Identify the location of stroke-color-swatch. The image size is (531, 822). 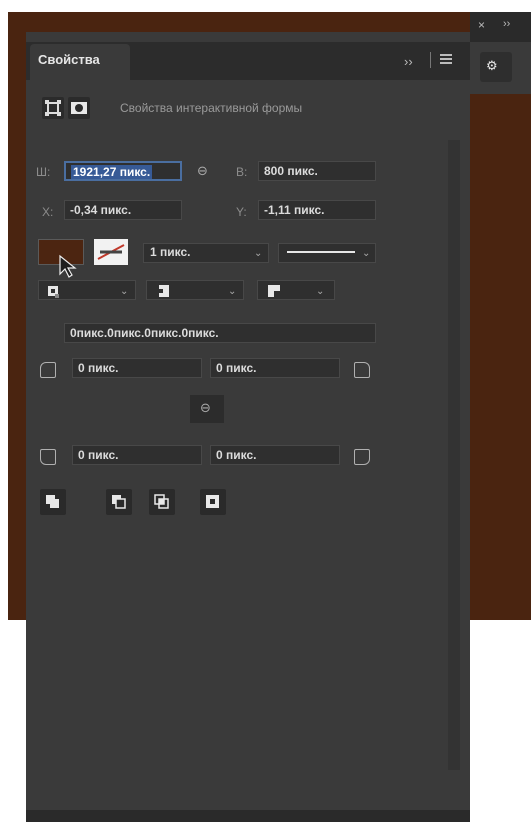
(111, 252).